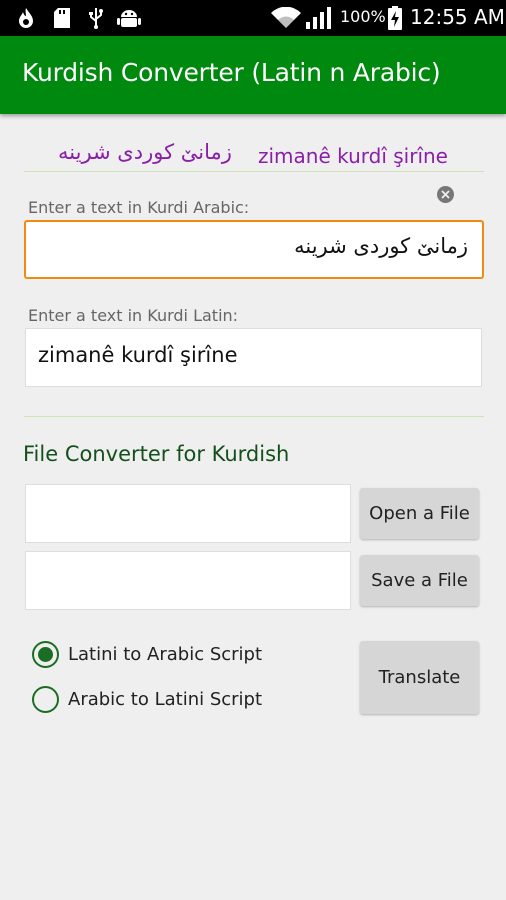 The height and width of the screenshot is (900, 506). I want to click on clock: 12:55 AM, so click(457, 17).